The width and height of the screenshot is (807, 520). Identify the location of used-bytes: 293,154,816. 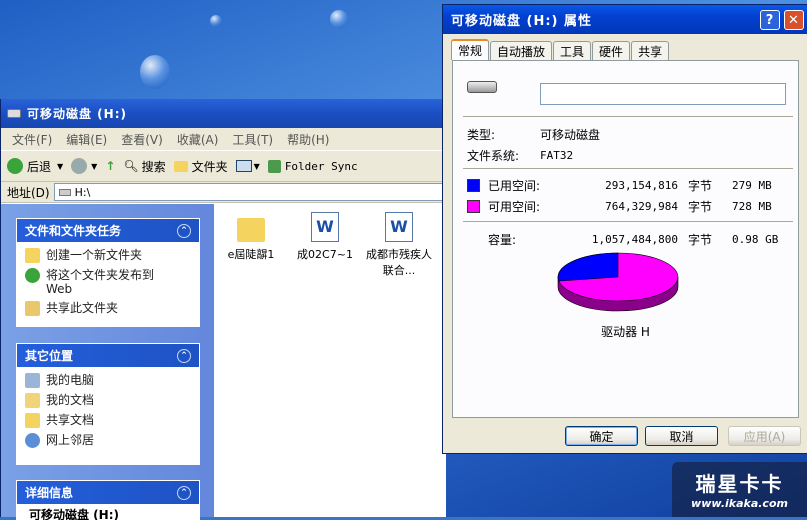
(641, 185).